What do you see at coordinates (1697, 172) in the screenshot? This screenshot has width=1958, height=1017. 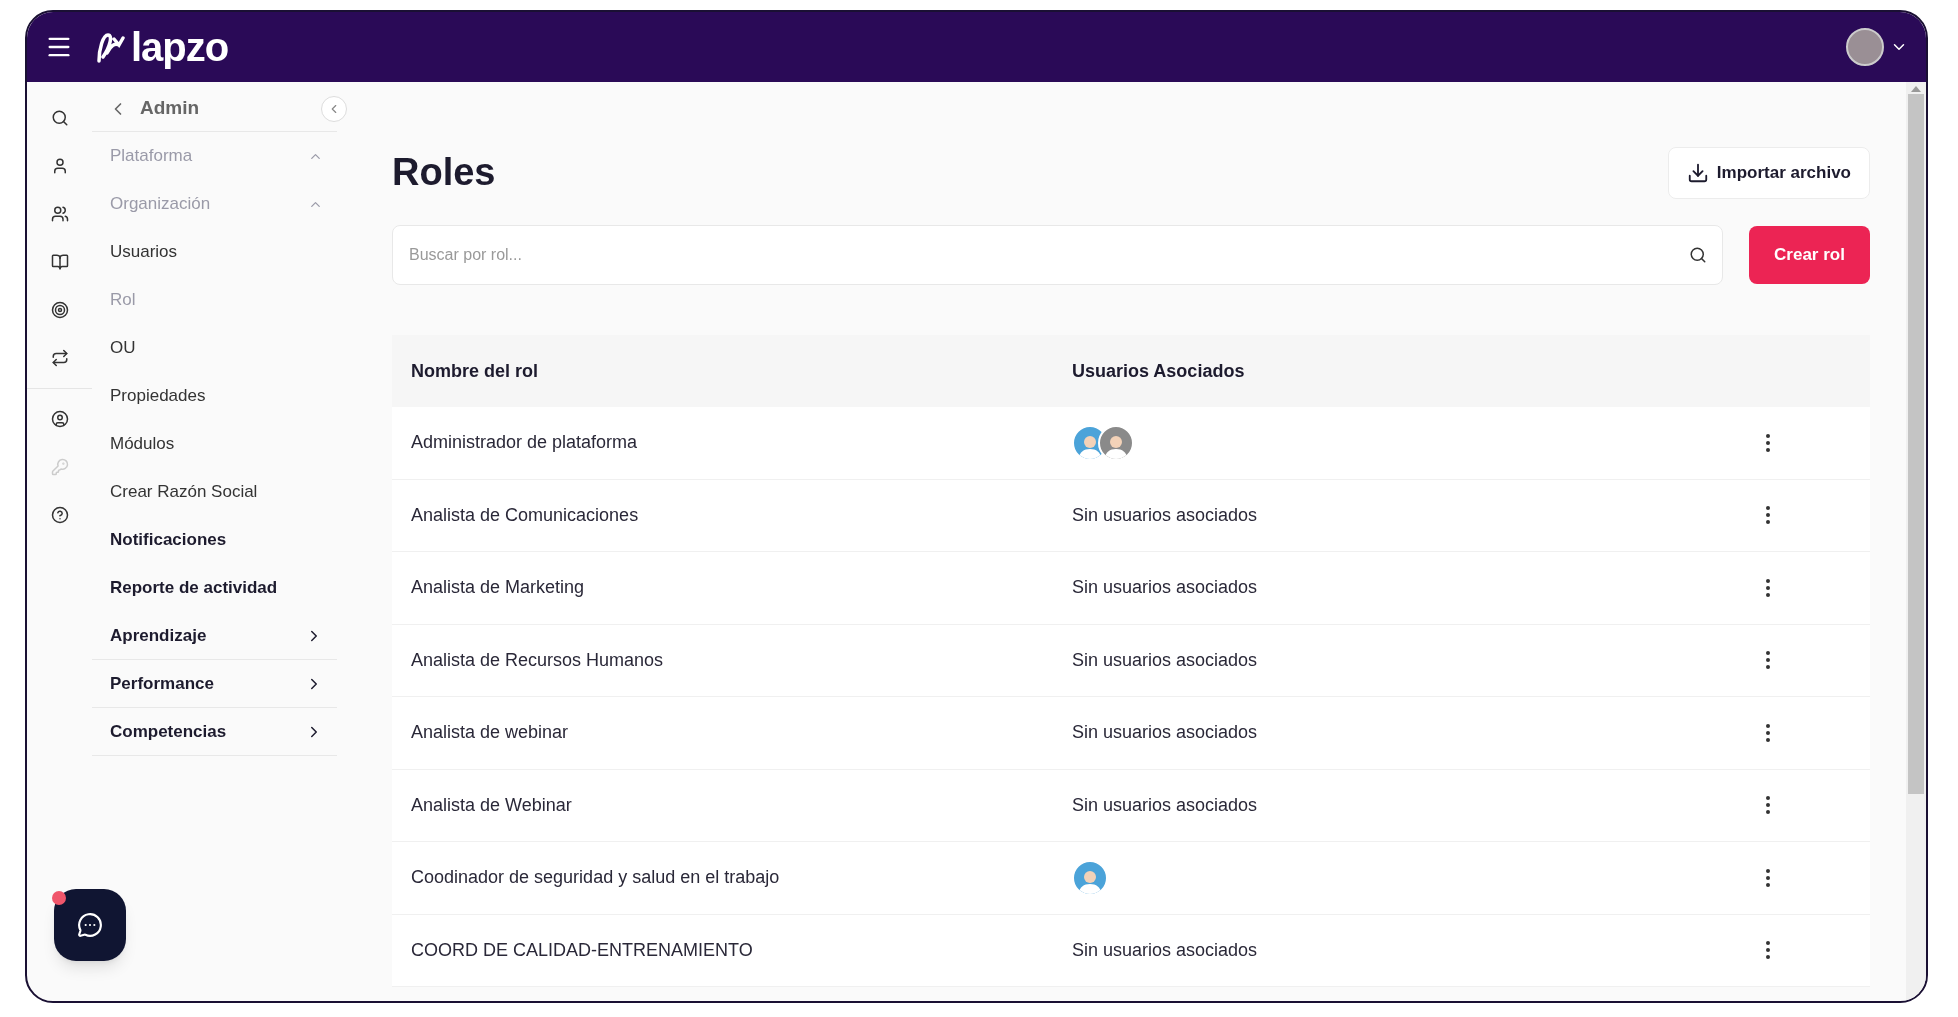 I see `download-icon` at bounding box center [1697, 172].